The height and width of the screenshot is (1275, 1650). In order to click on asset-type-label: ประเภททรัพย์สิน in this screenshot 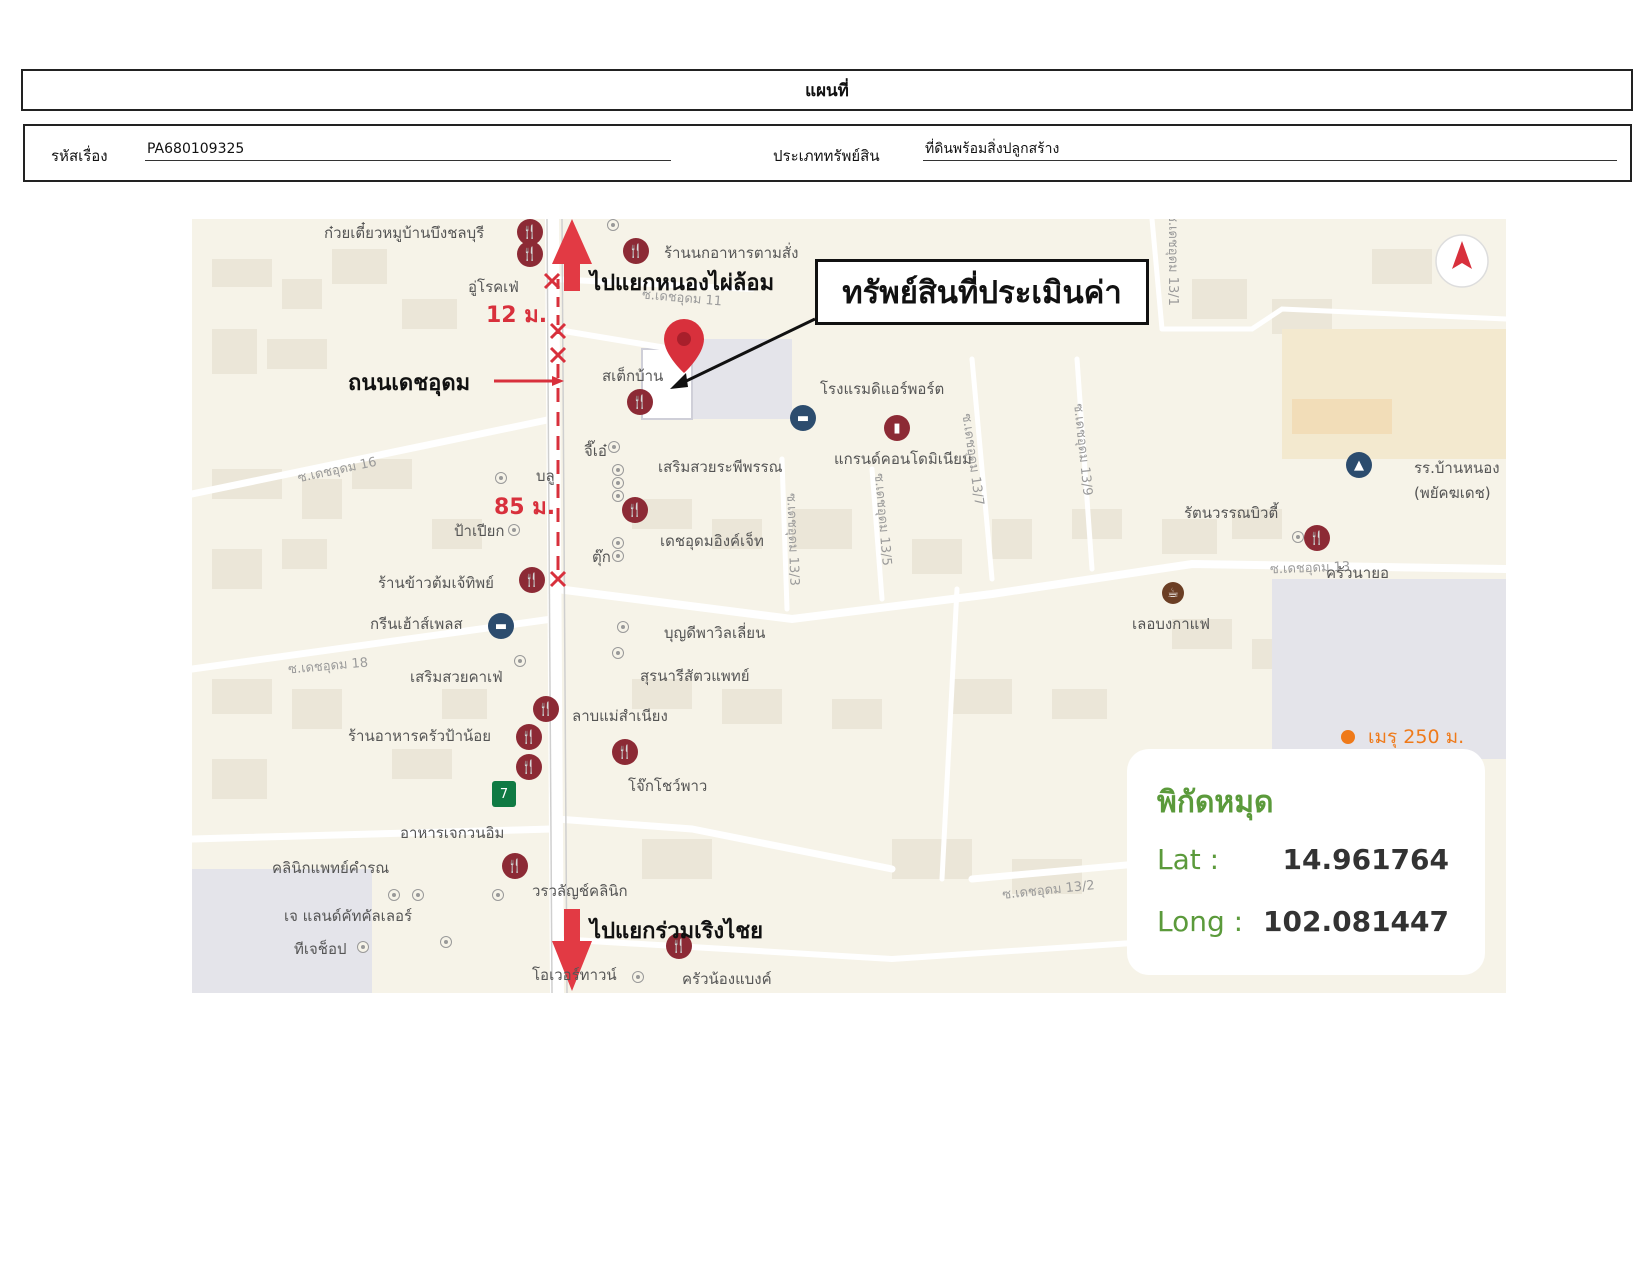, I will do `click(826, 156)`.